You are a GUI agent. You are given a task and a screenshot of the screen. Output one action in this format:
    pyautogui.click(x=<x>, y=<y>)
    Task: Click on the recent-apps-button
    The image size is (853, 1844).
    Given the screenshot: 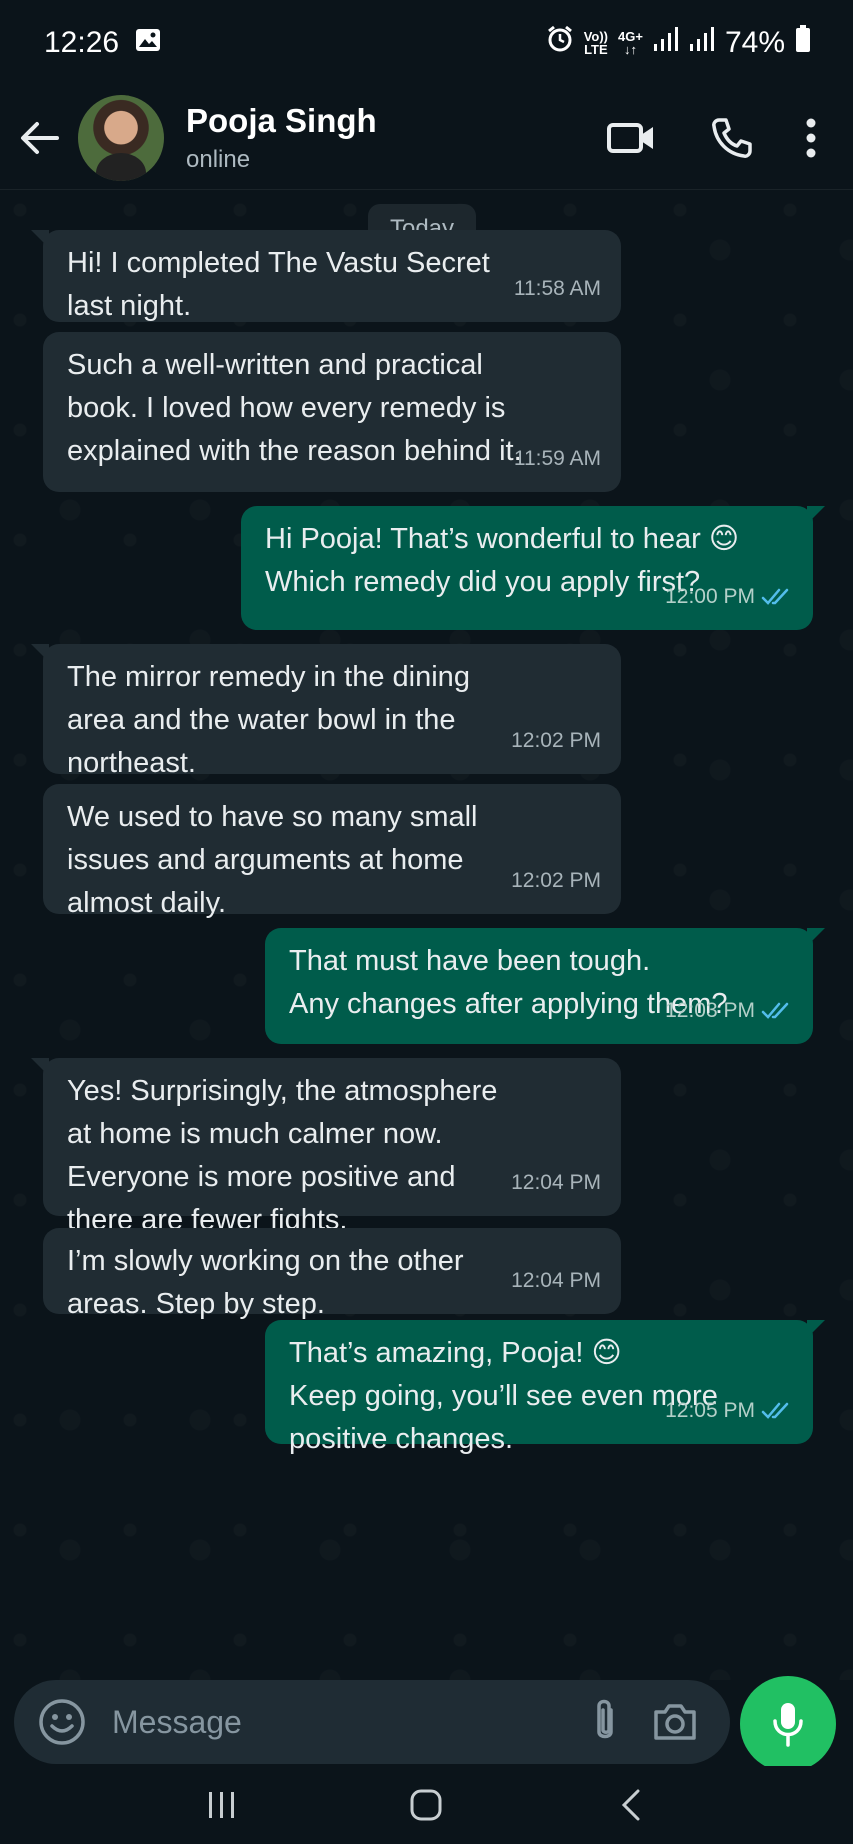 What is the action you would take?
    pyautogui.click(x=222, y=1805)
    